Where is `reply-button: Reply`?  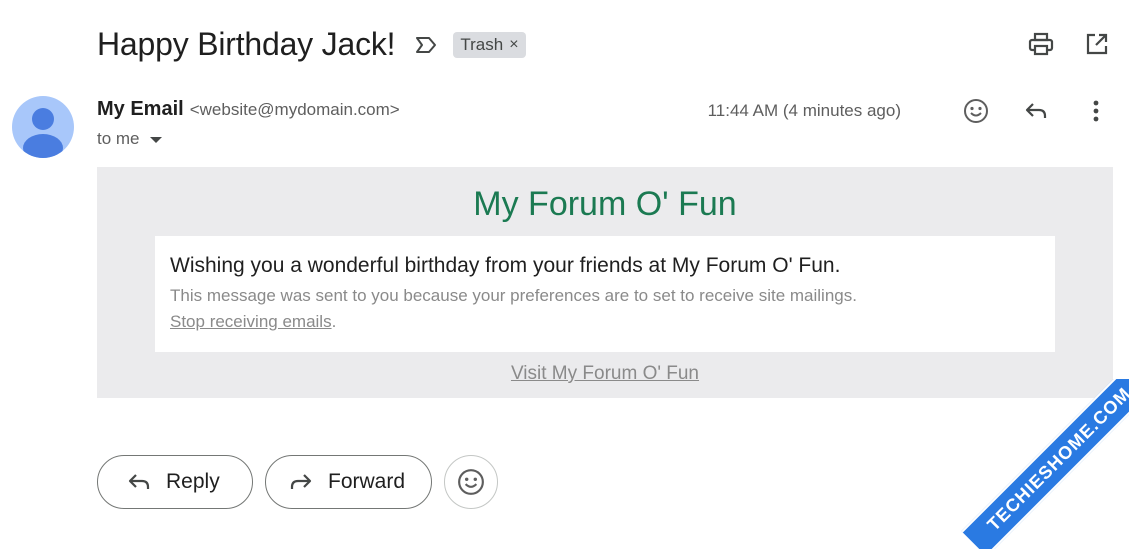
reply-button: Reply is located at coordinates (175, 482).